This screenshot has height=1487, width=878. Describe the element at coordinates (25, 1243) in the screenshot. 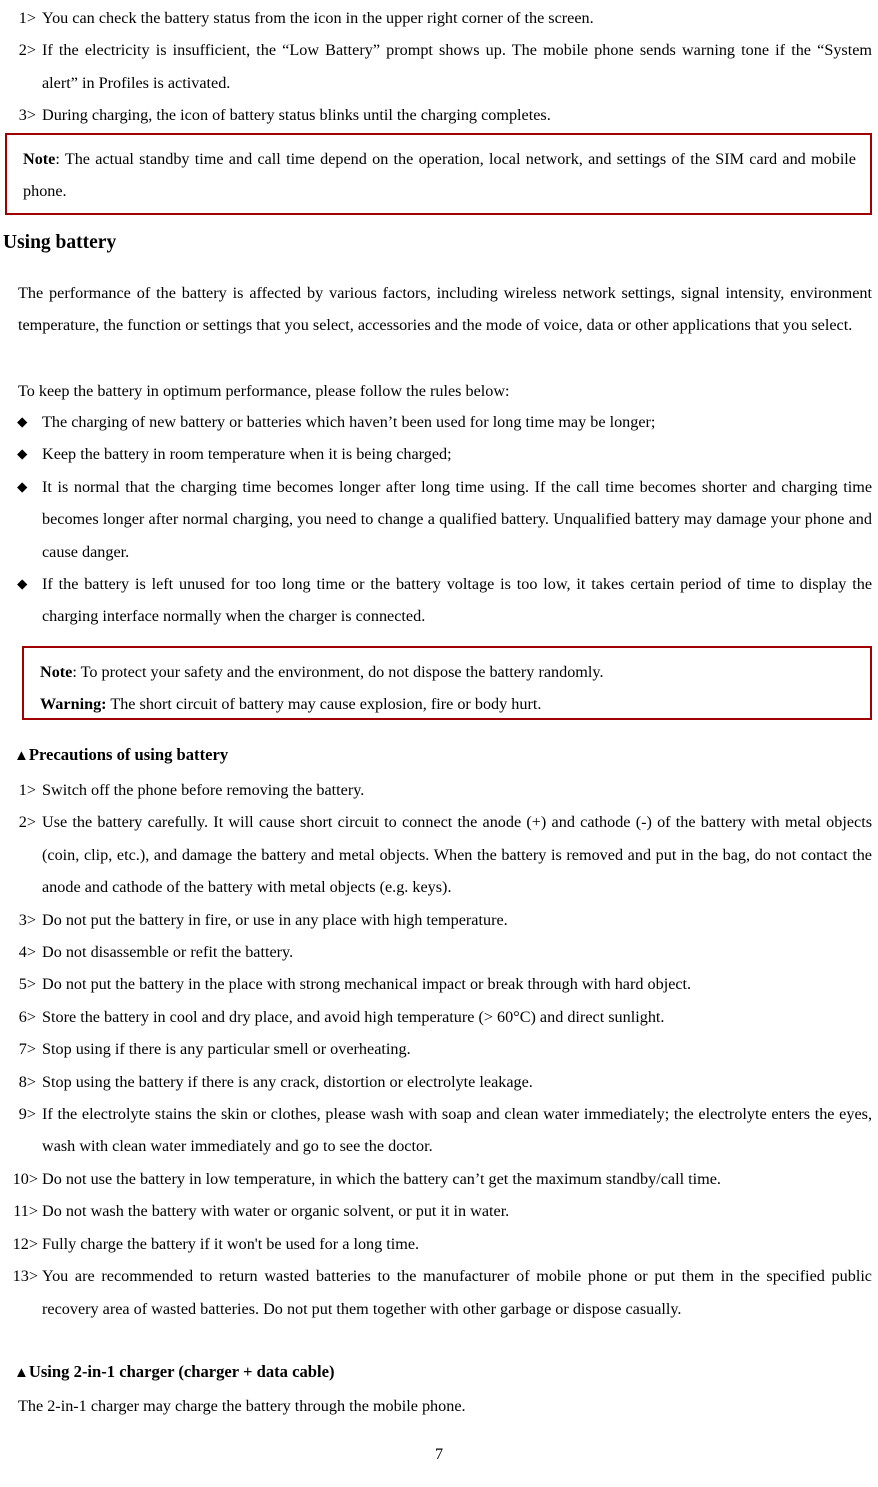

I see `precaution-marker: 12>` at that location.